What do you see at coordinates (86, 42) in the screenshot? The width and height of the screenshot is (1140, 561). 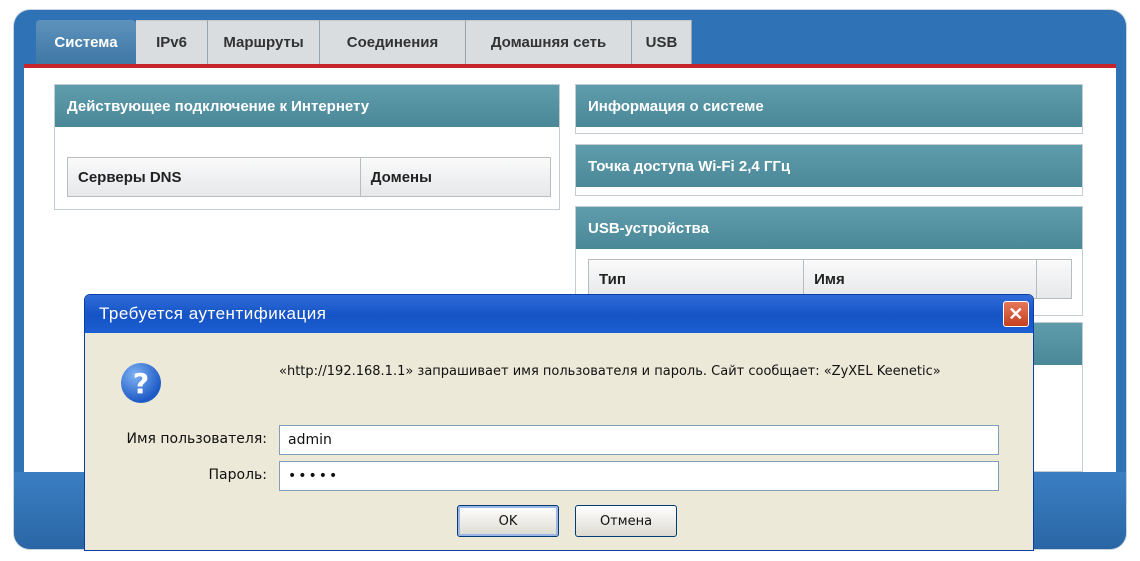 I see `tab-system: Система` at bounding box center [86, 42].